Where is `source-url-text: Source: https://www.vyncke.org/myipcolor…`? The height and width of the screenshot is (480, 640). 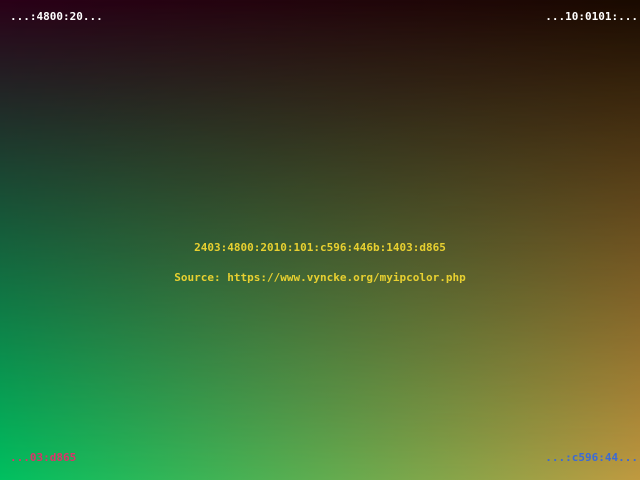 source-url-text: Source: https://www.vyncke.org/myipcolor… is located at coordinates (320, 277).